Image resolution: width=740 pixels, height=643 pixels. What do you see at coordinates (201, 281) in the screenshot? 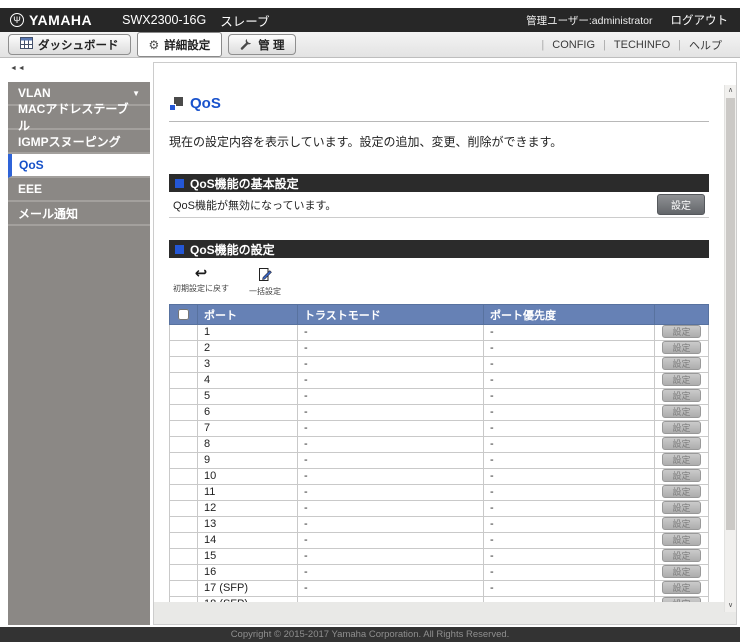
I see `restore-defaults-button: ↩ 初期設定に戻す` at bounding box center [201, 281].